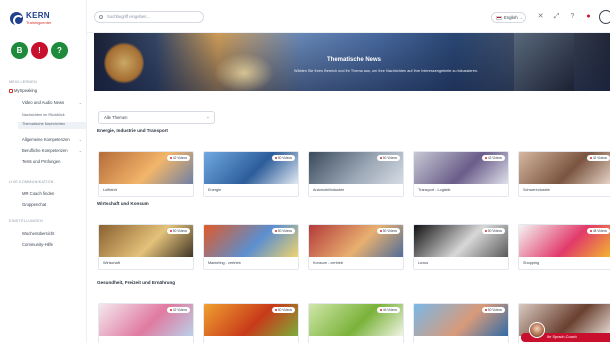 The width and height of the screenshot is (610, 343). Describe the element at coordinates (38, 193) in the screenshot. I see `sidebar-item-find-coach: MR Coach finden` at that location.